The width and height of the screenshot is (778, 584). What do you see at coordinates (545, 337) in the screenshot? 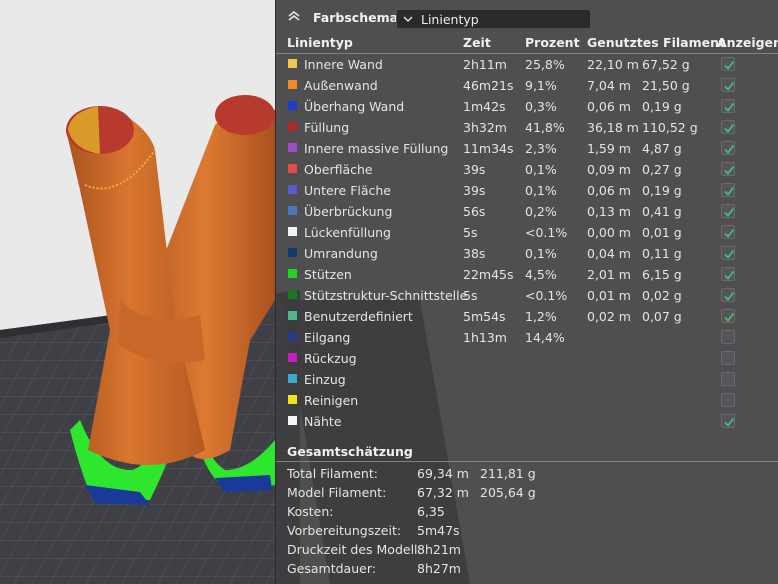
I see `line-type-percent: 14,4%` at bounding box center [545, 337].